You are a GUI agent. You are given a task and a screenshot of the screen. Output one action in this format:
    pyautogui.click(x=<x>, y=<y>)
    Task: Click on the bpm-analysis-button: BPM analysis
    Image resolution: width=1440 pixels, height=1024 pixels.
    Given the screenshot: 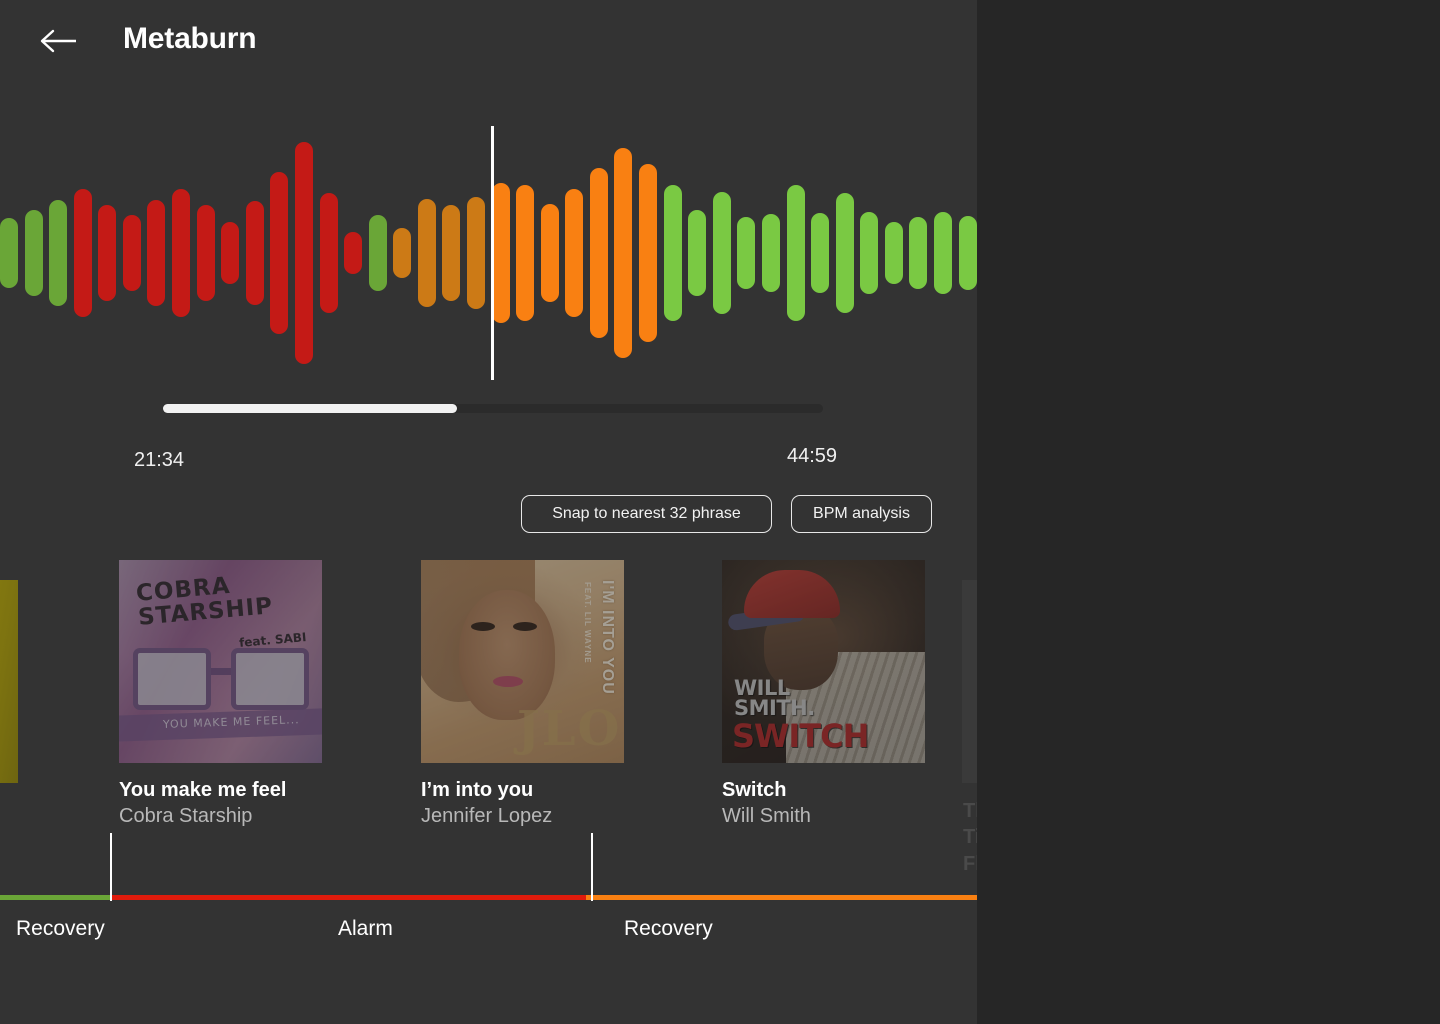 What is the action you would take?
    pyautogui.click(x=861, y=514)
    